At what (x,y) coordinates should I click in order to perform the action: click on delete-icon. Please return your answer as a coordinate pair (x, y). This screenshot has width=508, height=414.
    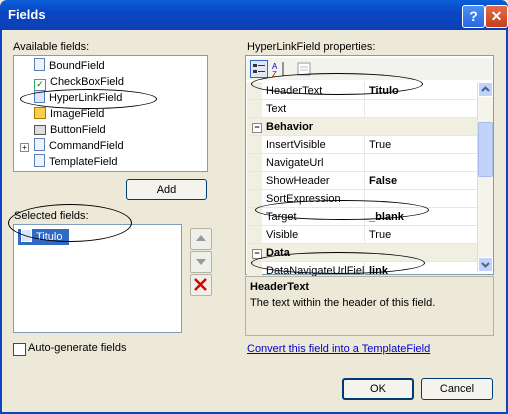
    Looking at the image, I should click on (200, 284).